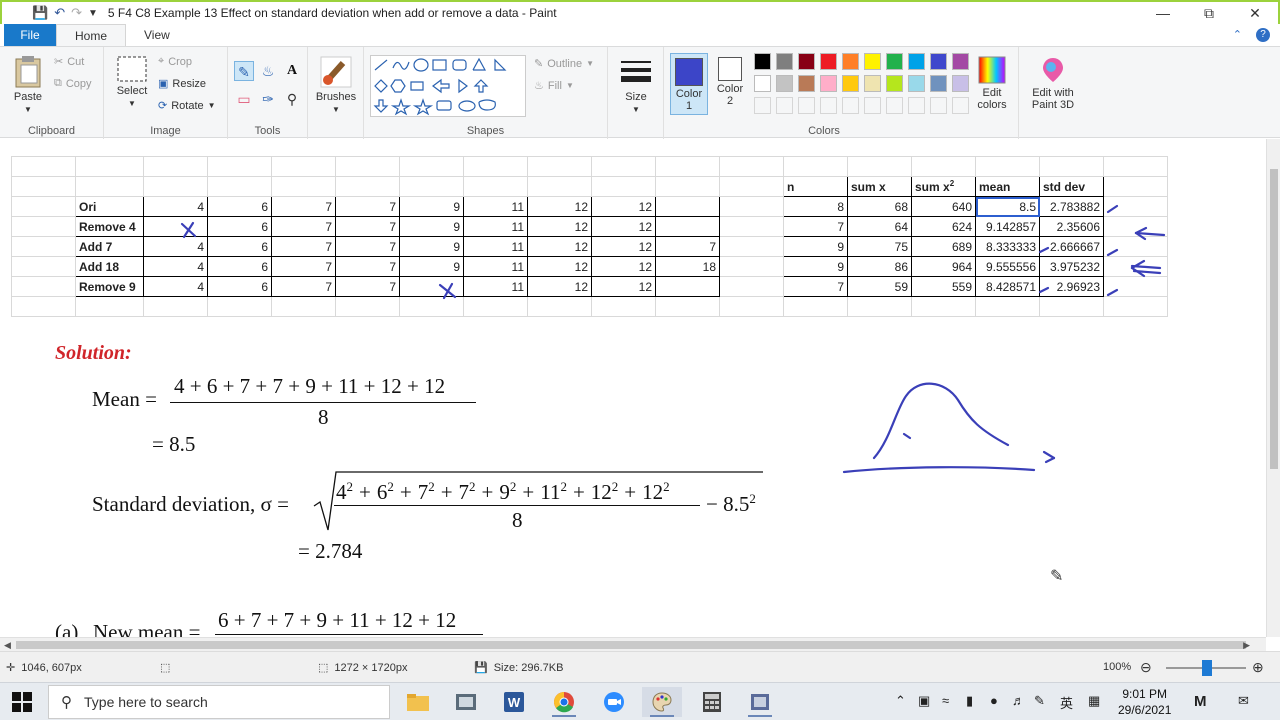  What do you see at coordinates (841, 93) in the screenshot?
I see `colors-group: Color 1 Color 2 Edit colors Colors` at bounding box center [841, 93].